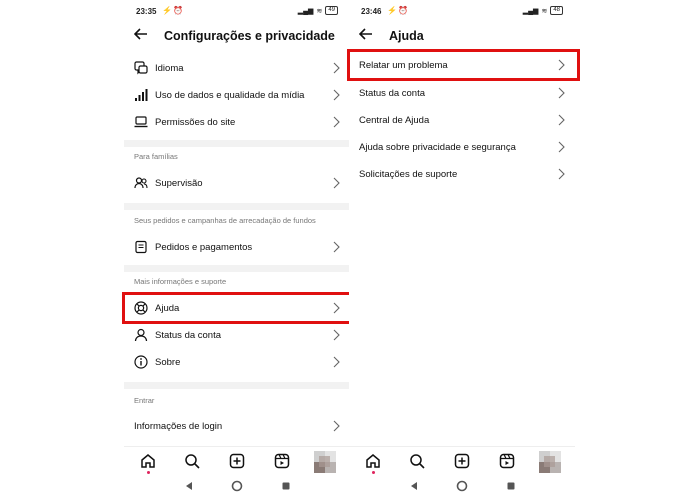 The image size is (700, 500). I want to click on status-right-icons: ▂▄▆ ≋ 49, so click(318, 10).